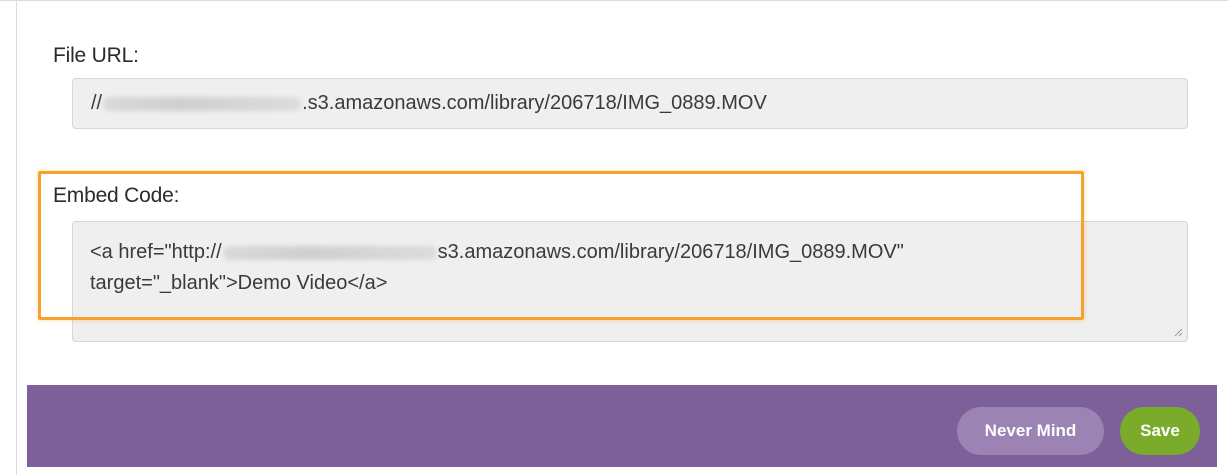 The height and width of the screenshot is (475, 1228). I want to click on save-button: Save, so click(1160, 431).